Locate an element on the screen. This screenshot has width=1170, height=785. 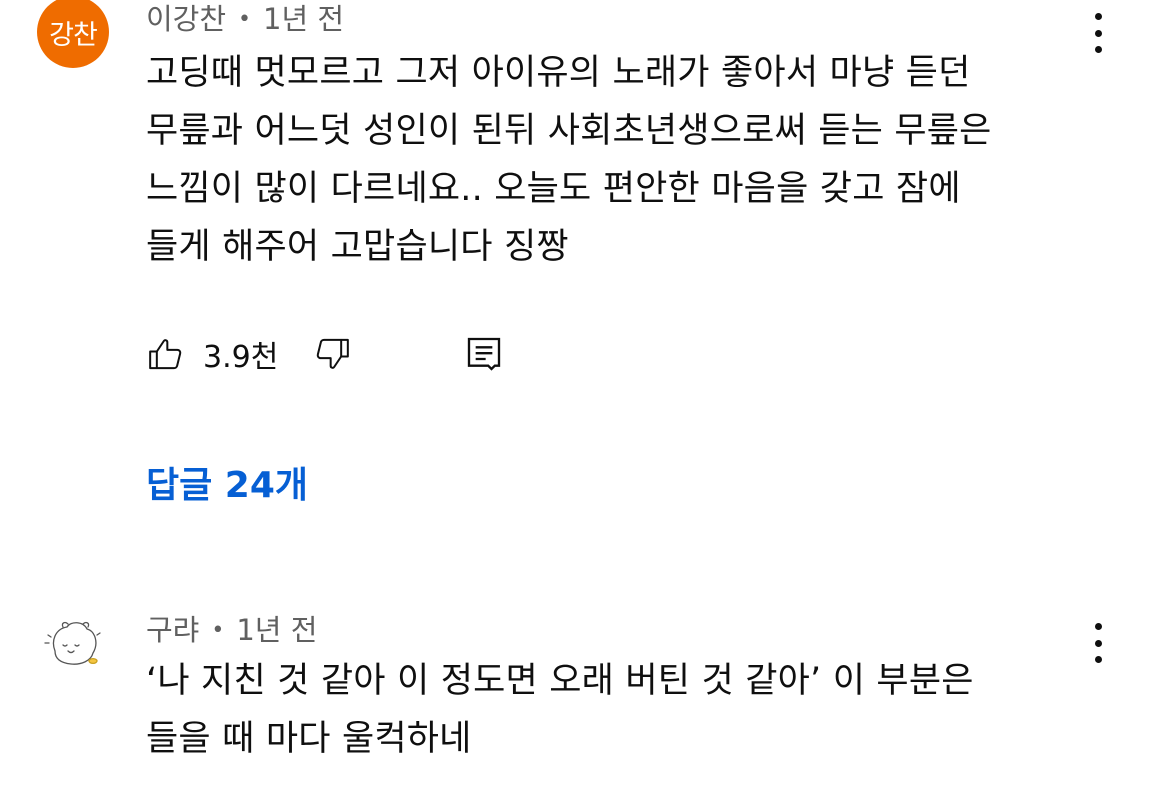
comment-actions: 3.9천 is located at coordinates (325, 354).